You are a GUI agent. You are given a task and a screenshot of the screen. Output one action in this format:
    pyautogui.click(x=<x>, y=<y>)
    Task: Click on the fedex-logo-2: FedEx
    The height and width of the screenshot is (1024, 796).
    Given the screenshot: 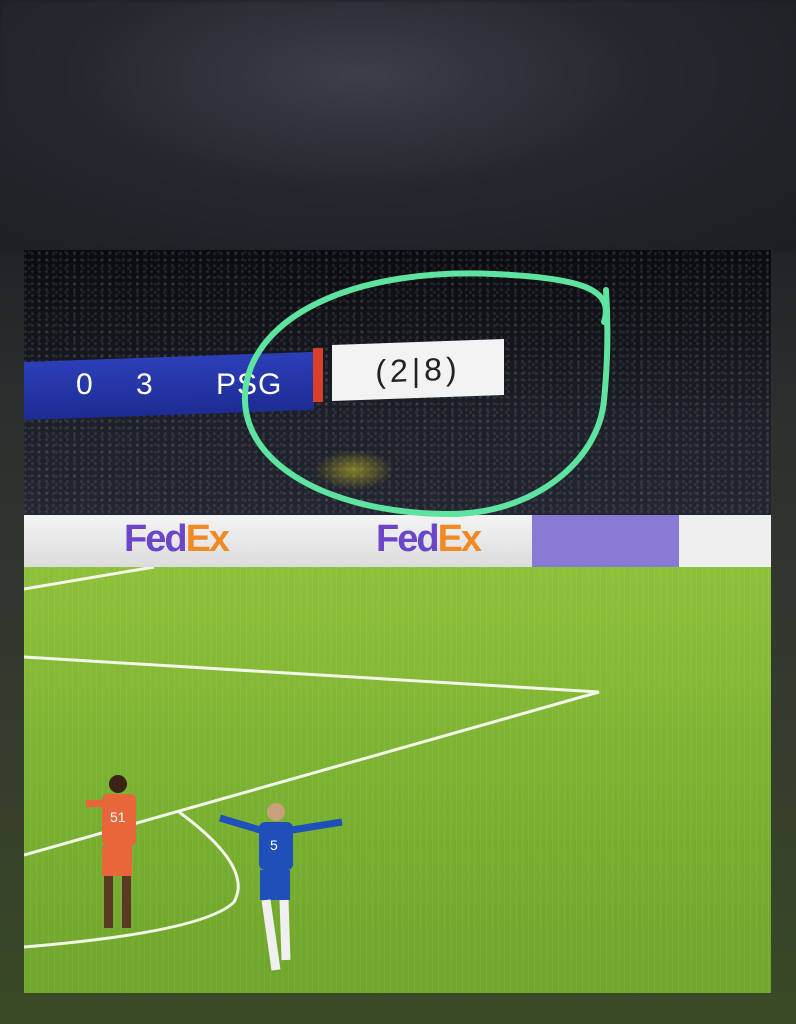 What is the action you would take?
    pyautogui.click(x=429, y=539)
    